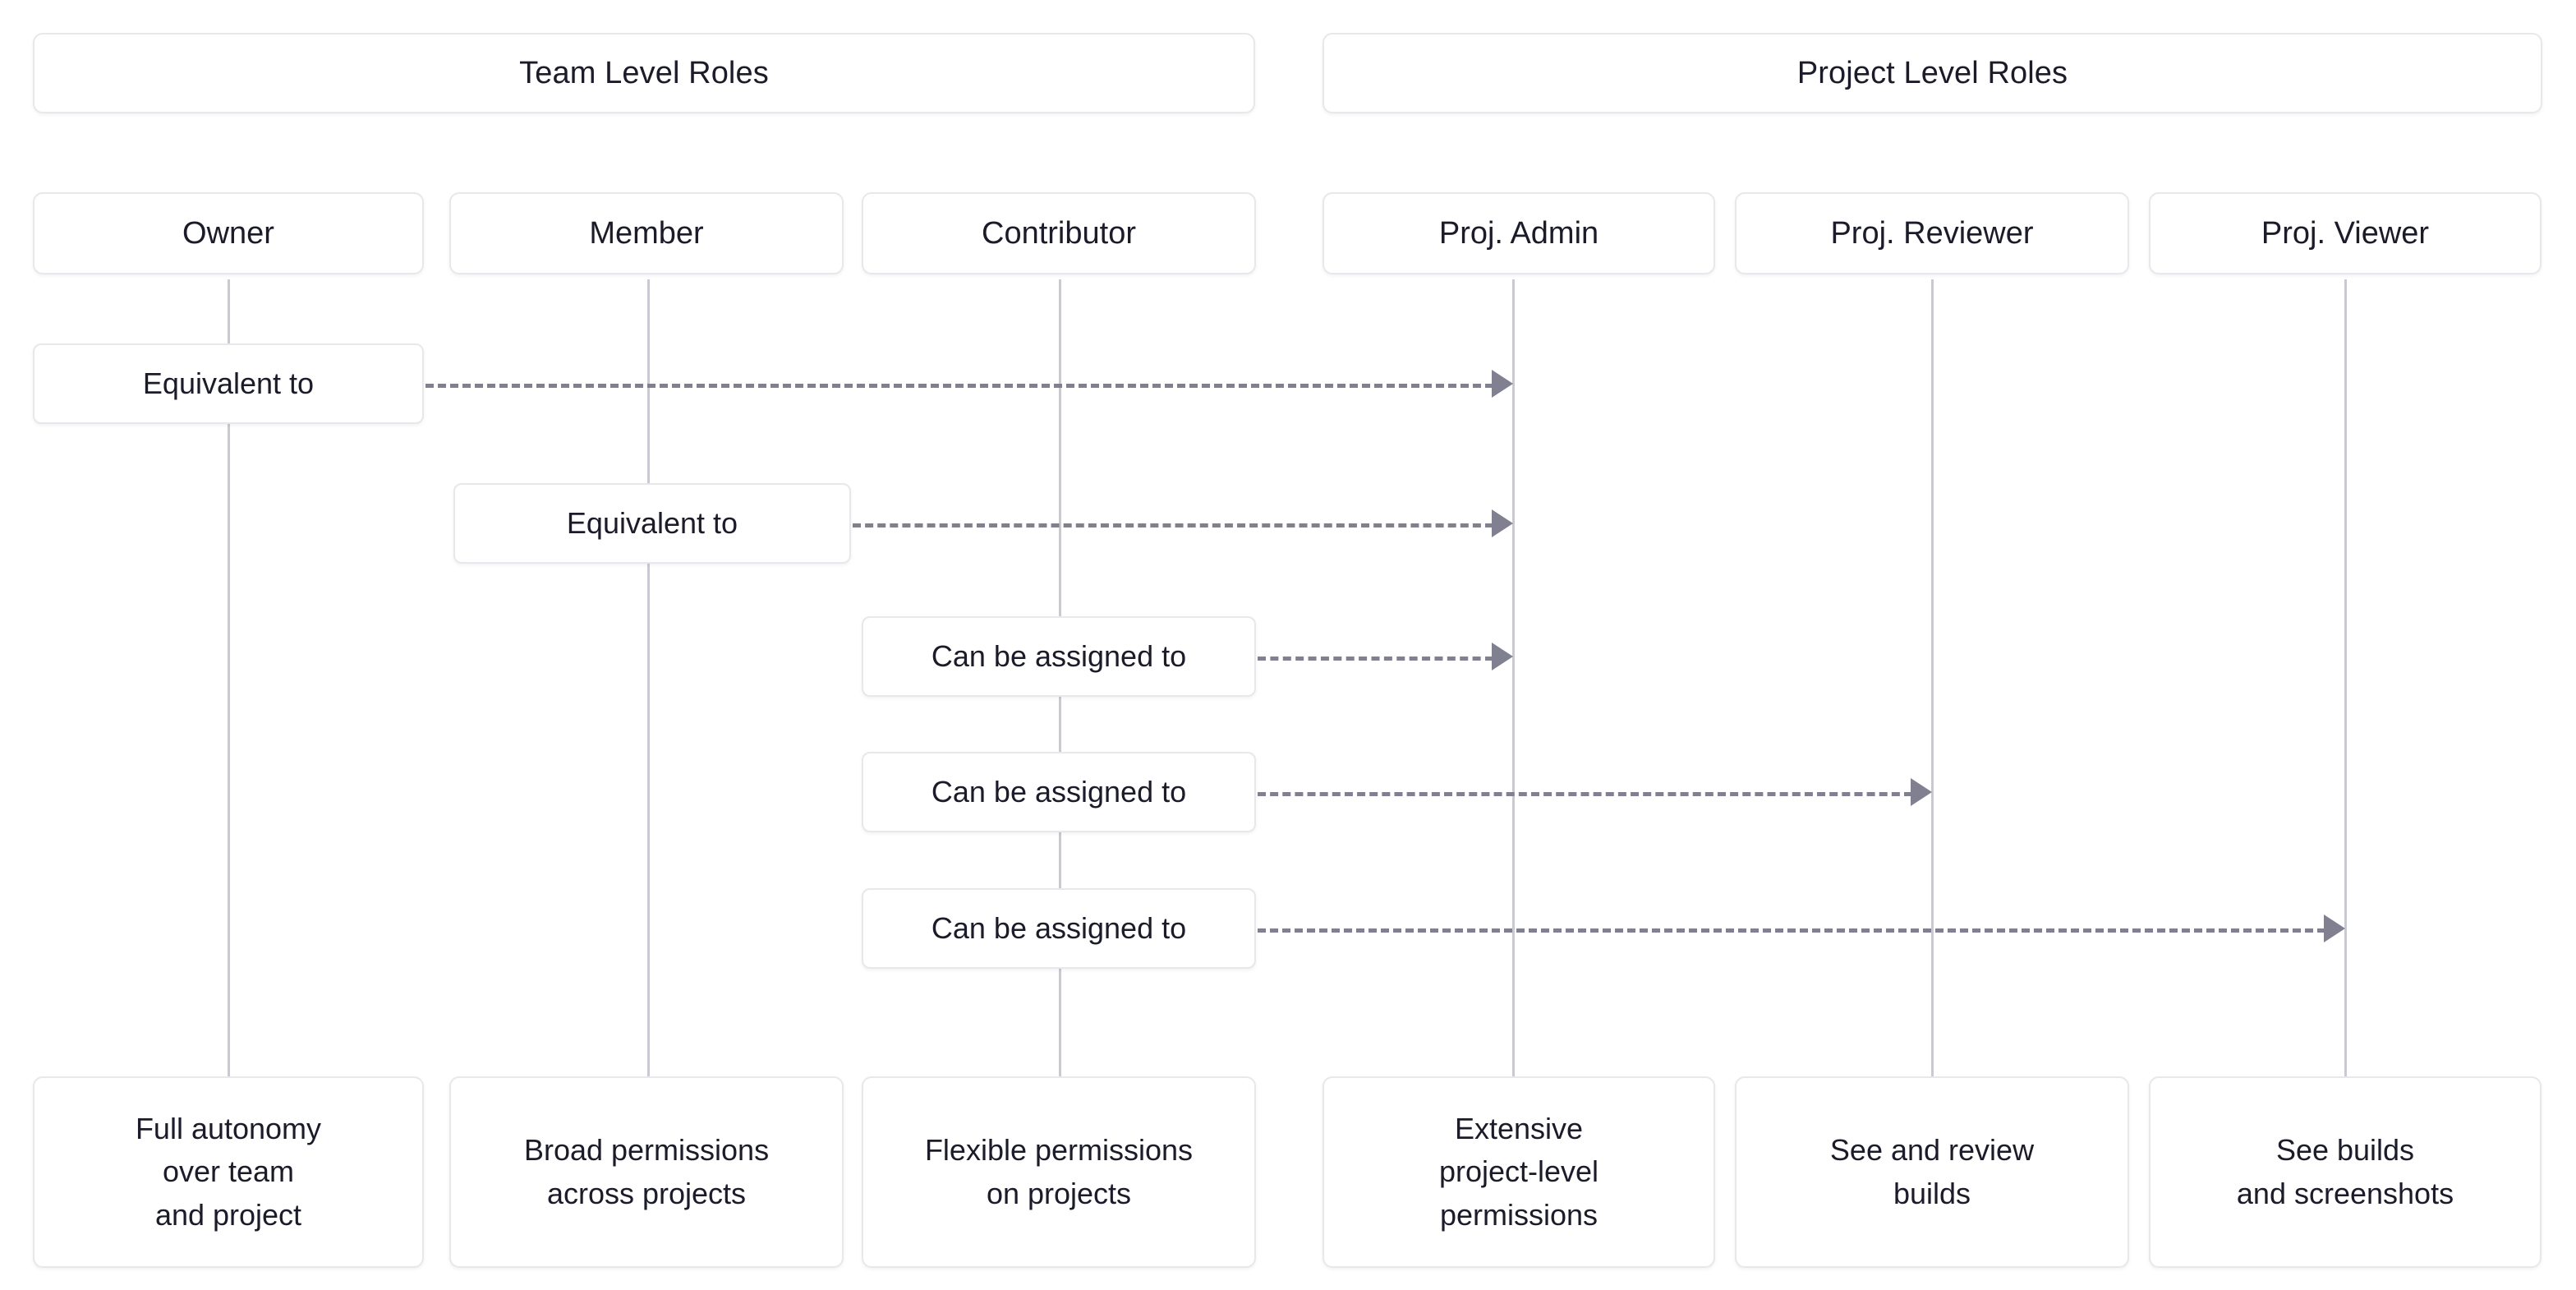 This screenshot has height=1290, width=2576. What do you see at coordinates (648, 677) in the screenshot?
I see `lifeline-member` at bounding box center [648, 677].